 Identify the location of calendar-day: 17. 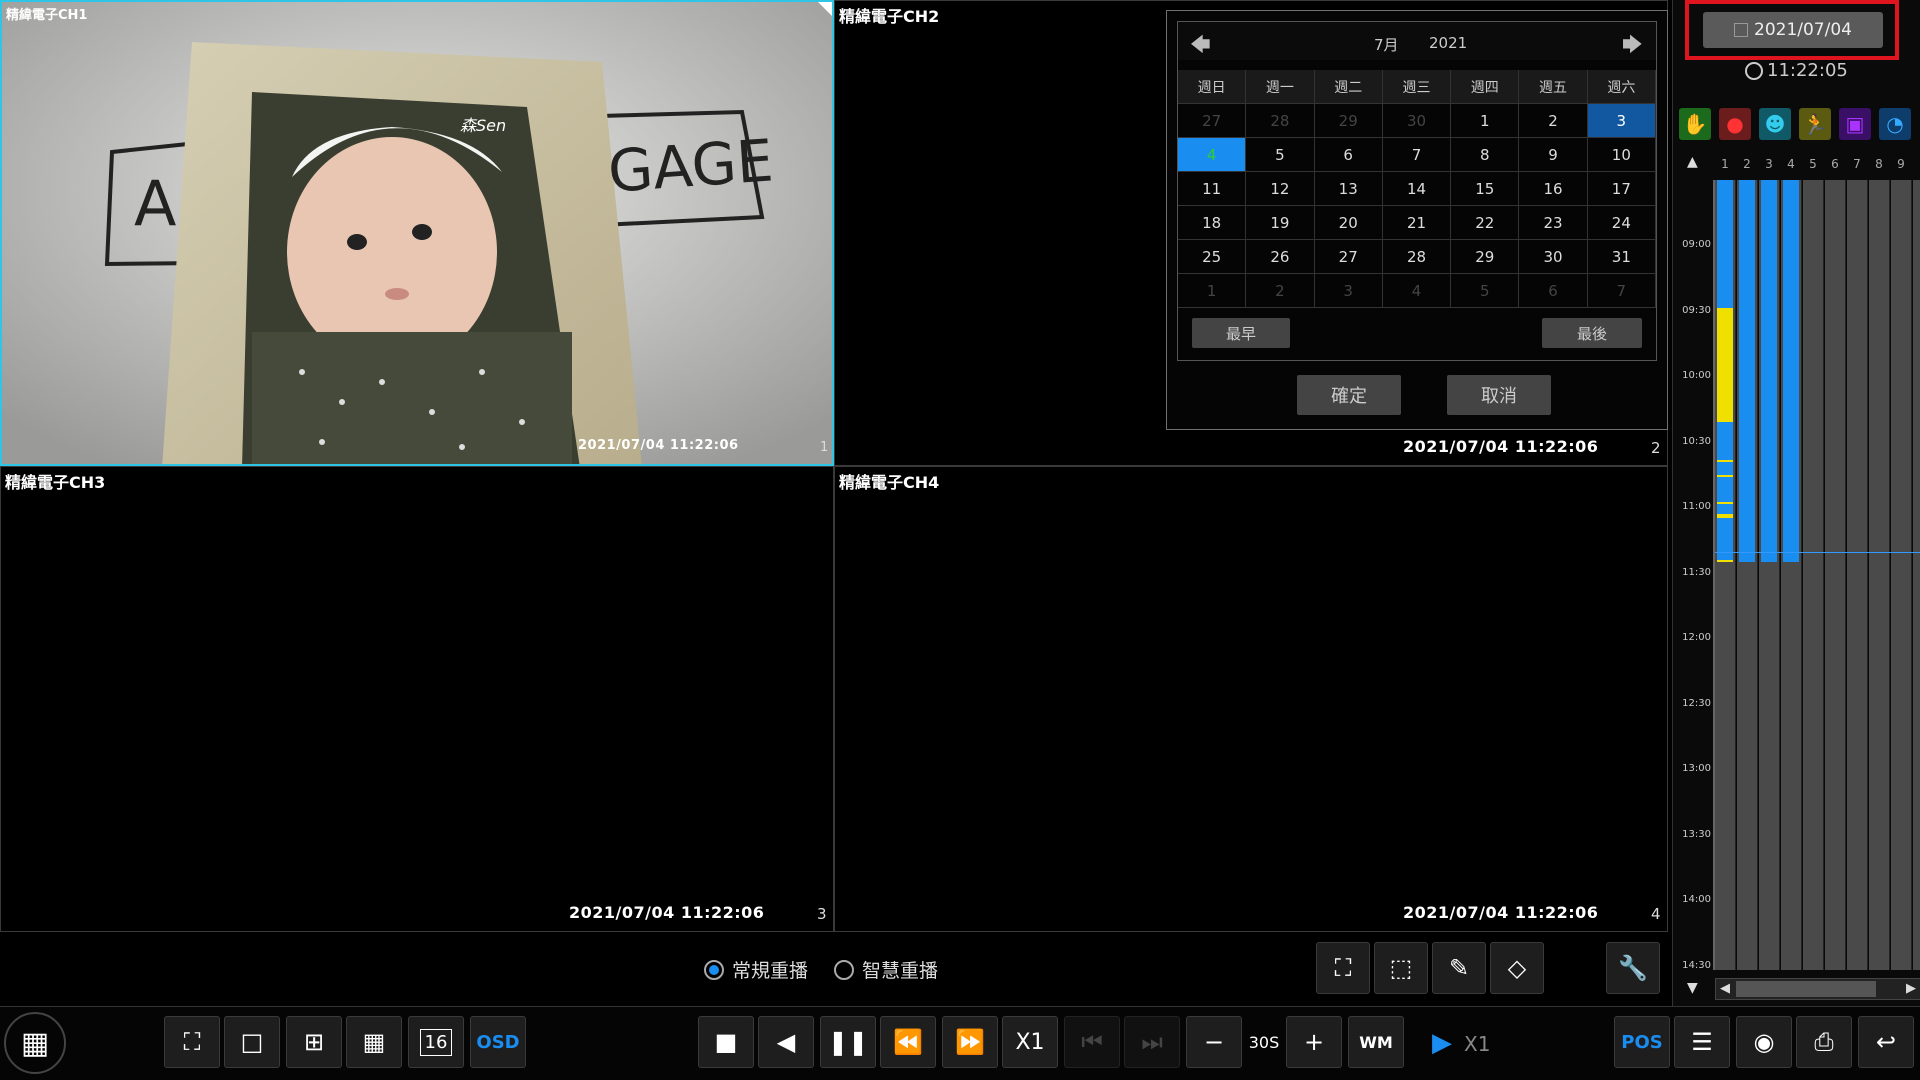
(1621, 189).